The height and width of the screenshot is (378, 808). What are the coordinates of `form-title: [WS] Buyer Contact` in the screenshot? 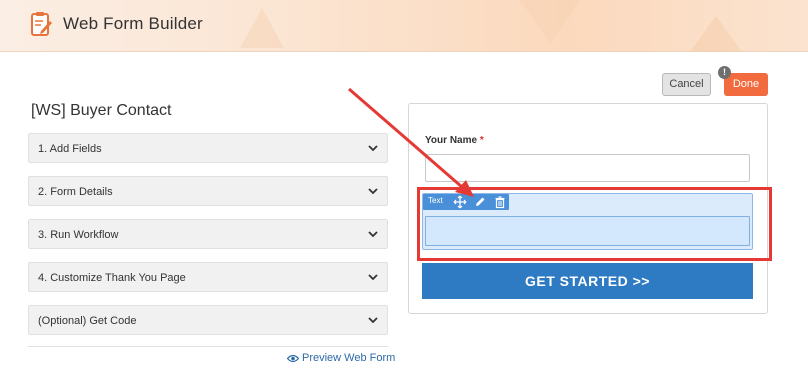 It's located at (101, 110).